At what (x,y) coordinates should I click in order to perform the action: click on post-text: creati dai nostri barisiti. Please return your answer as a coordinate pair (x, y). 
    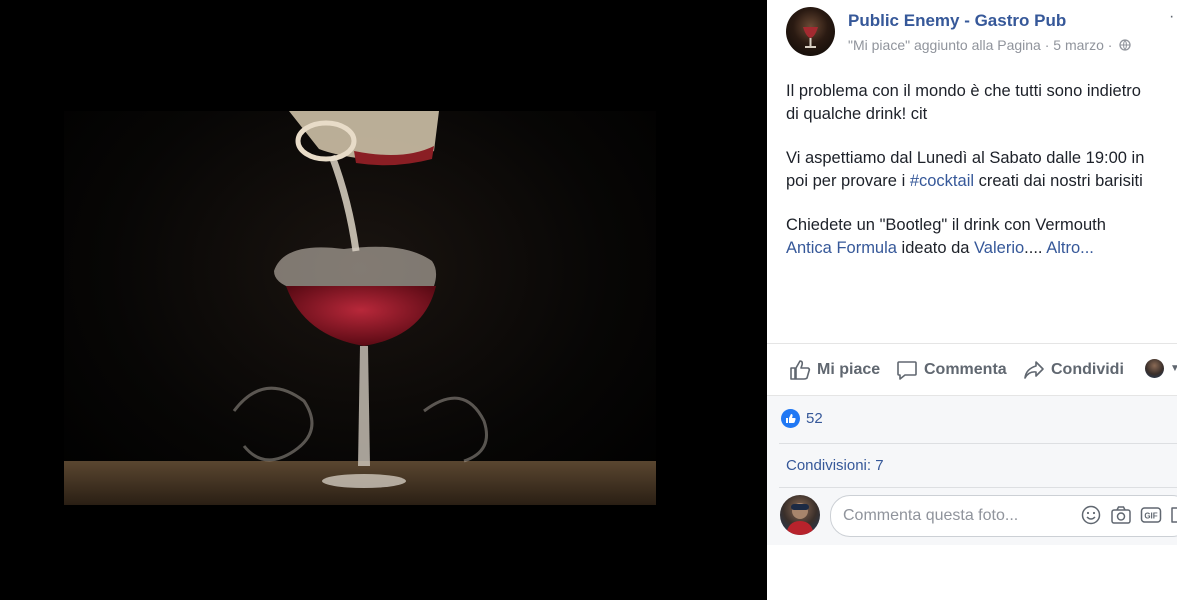
    Looking at the image, I should click on (1058, 181).